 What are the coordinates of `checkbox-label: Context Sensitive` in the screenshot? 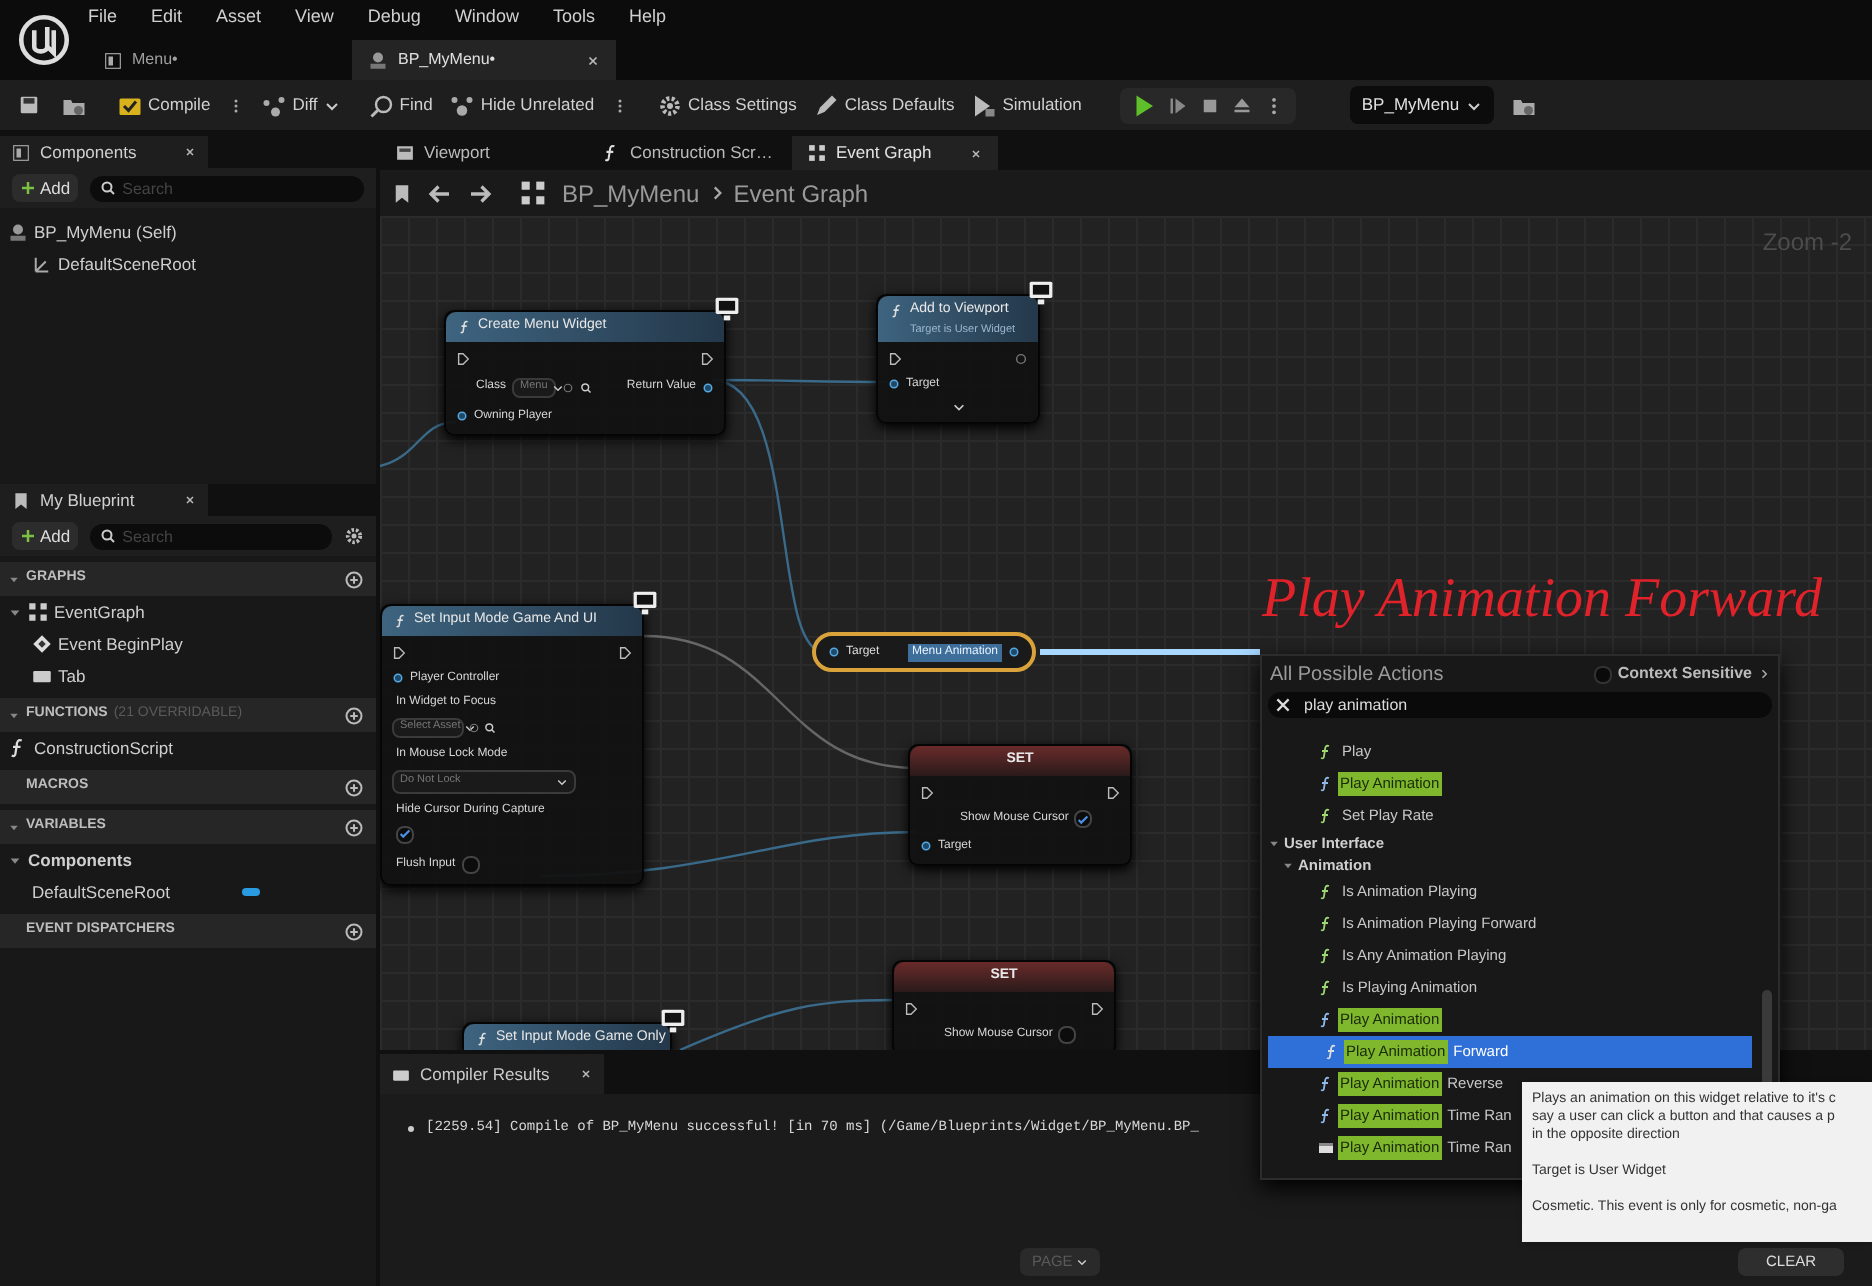 It's located at (1684, 674).